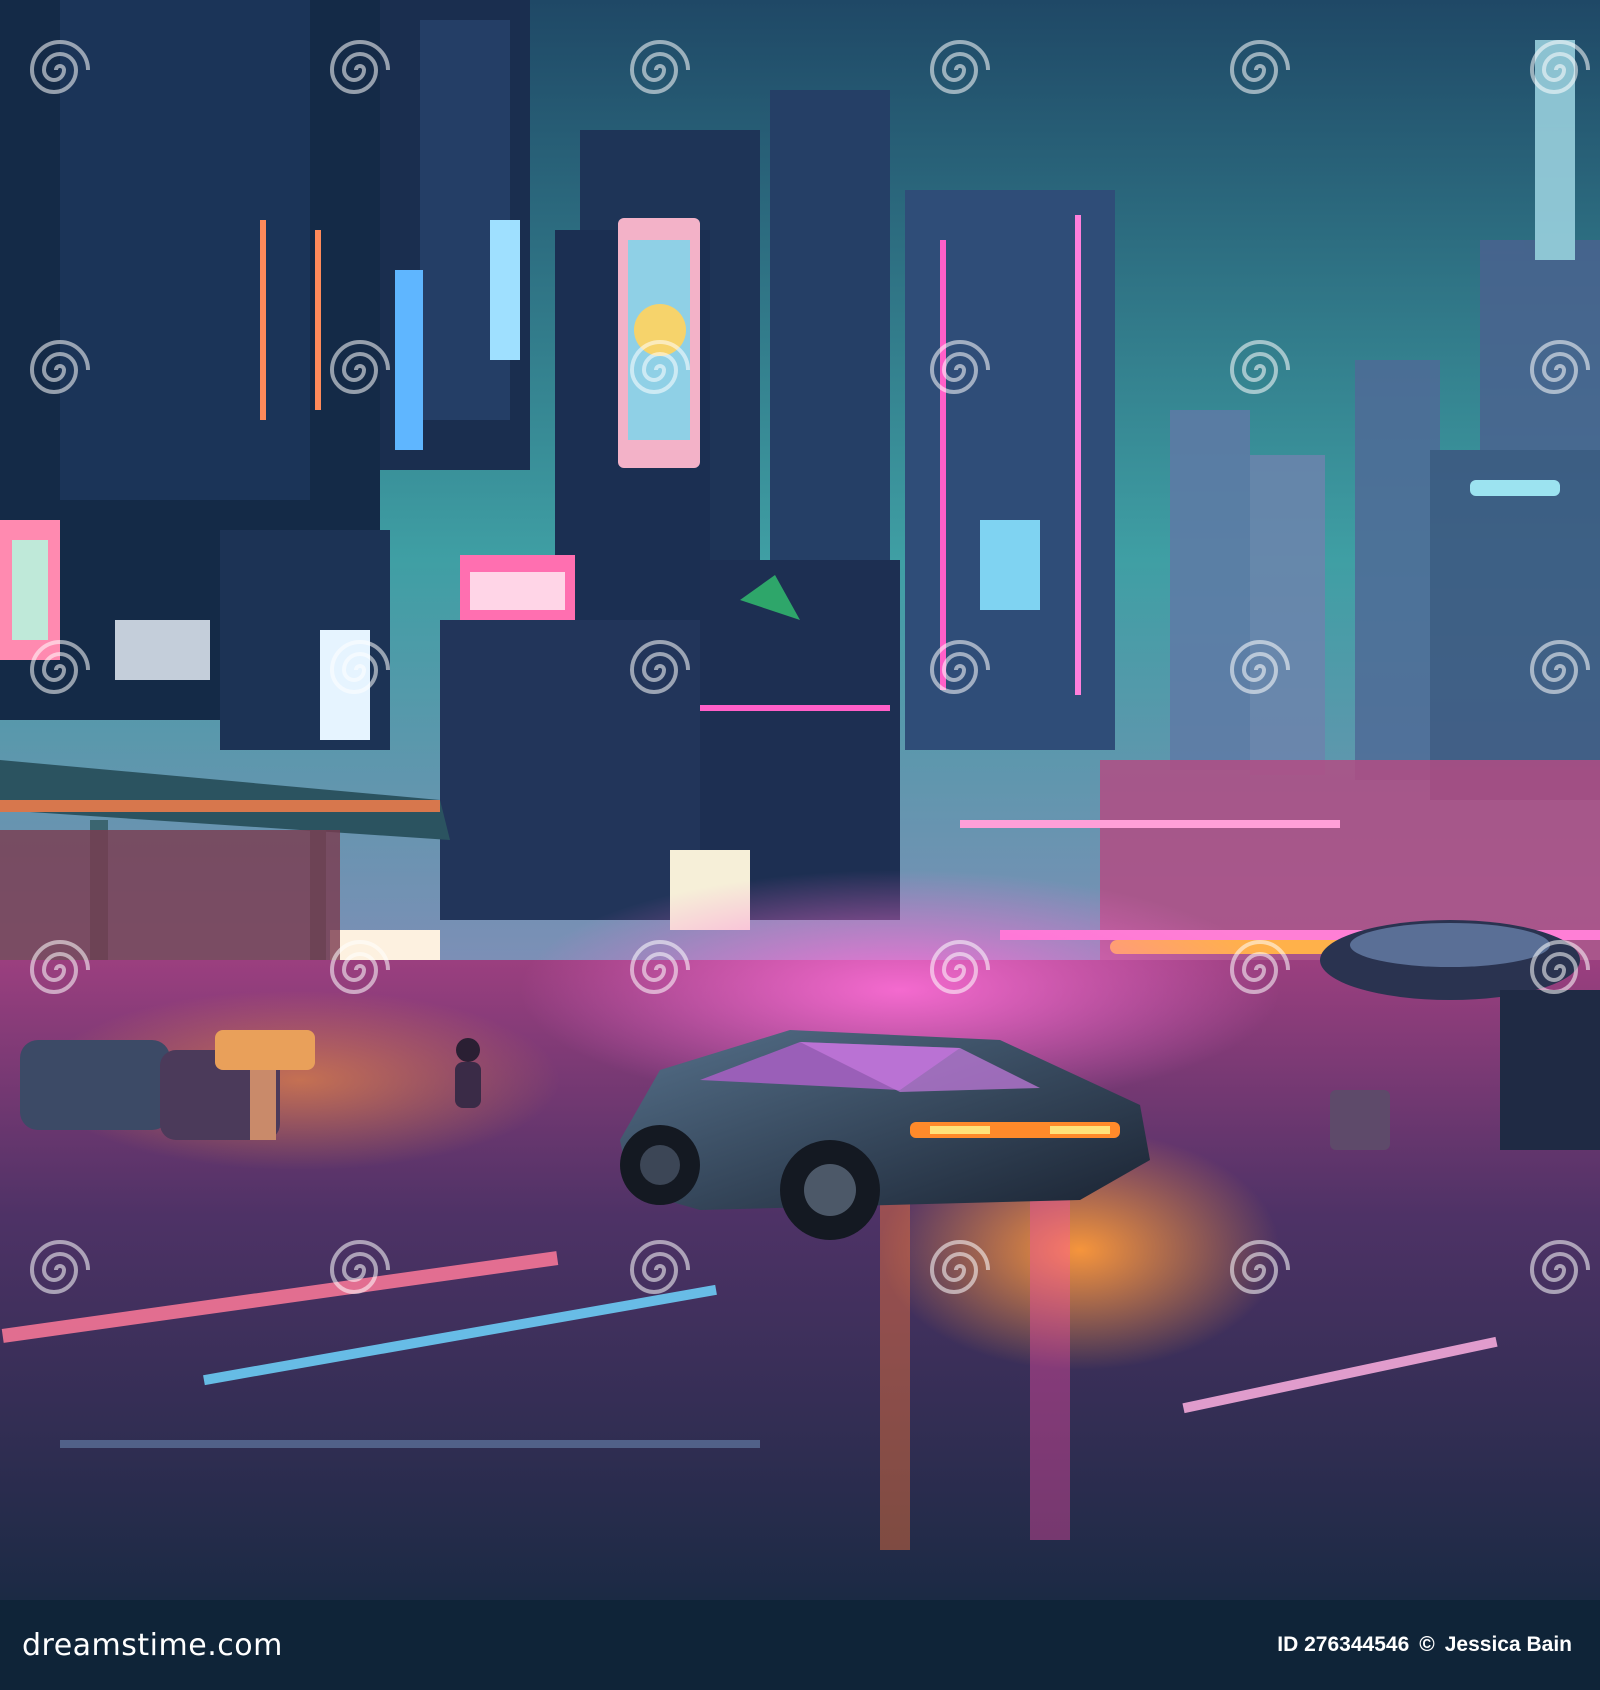 Image resolution: width=1600 pixels, height=1690 pixels. What do you see at coordinates (195, 375) in the screenshot?
I see `left-skyscrapers` at bounding box center [195, 375].